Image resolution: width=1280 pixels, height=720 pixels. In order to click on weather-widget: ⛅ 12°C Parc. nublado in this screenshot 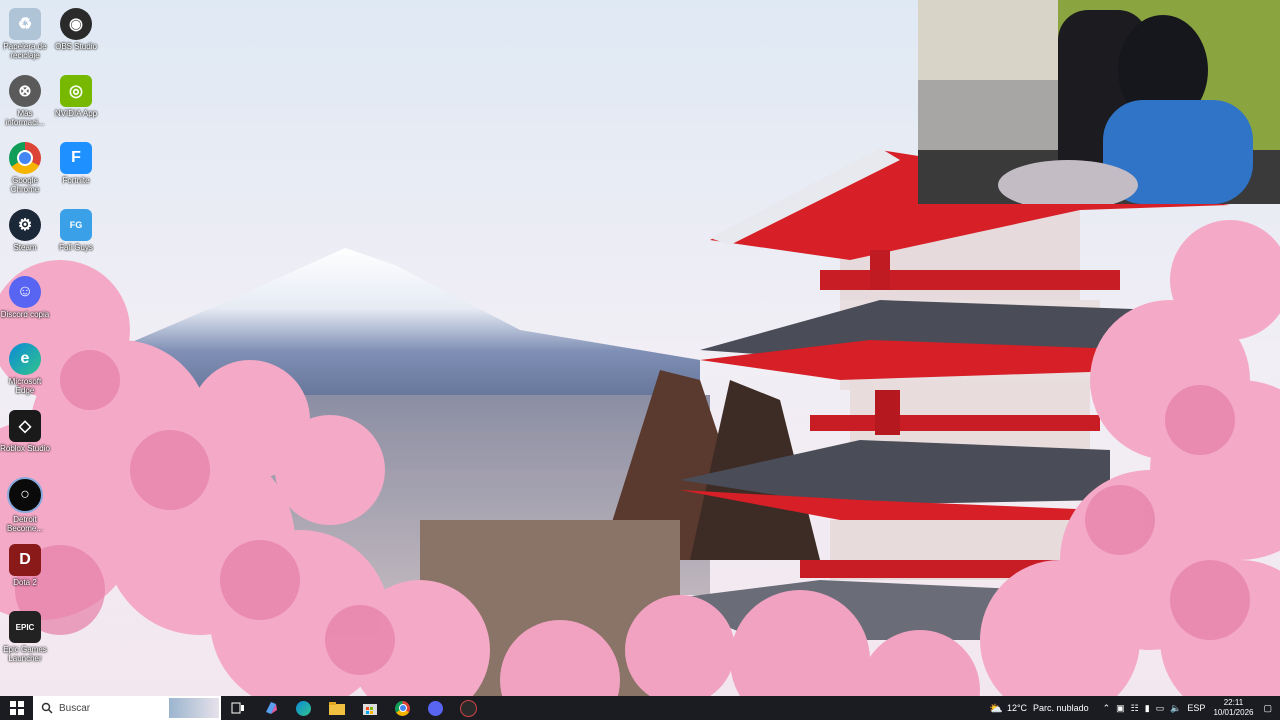, I will do `click(1038, 708)`.